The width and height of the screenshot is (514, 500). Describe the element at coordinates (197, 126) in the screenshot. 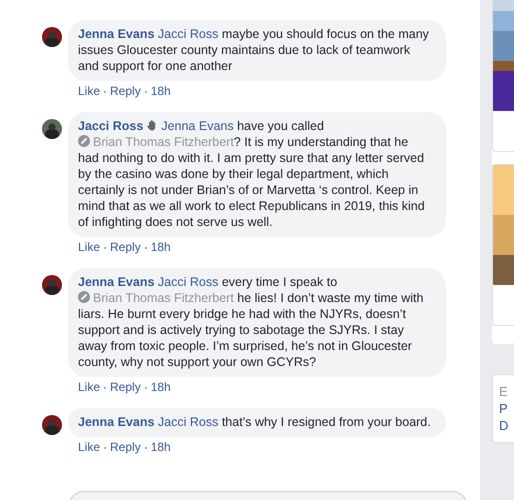

I see `mention-link: Jenna Evans` at that location.